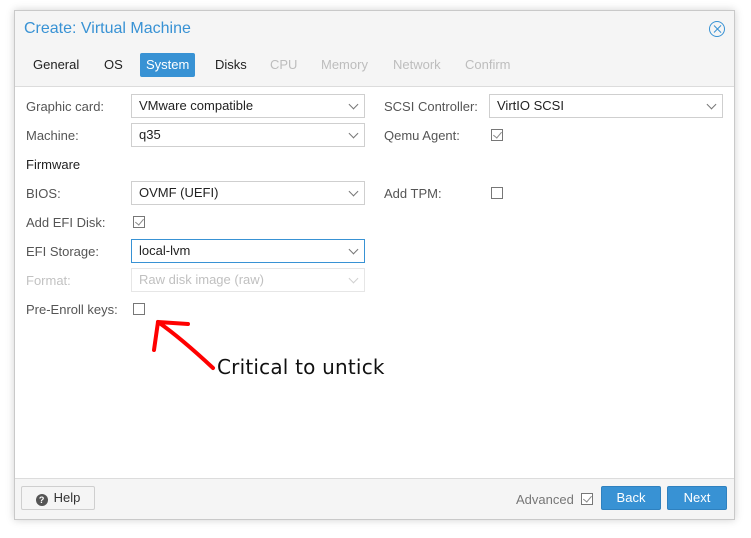  Describe the element at coordinates (606, 106) in the screenshot. I see `scsi-controller-select: VirtIO SCSI` at that location.